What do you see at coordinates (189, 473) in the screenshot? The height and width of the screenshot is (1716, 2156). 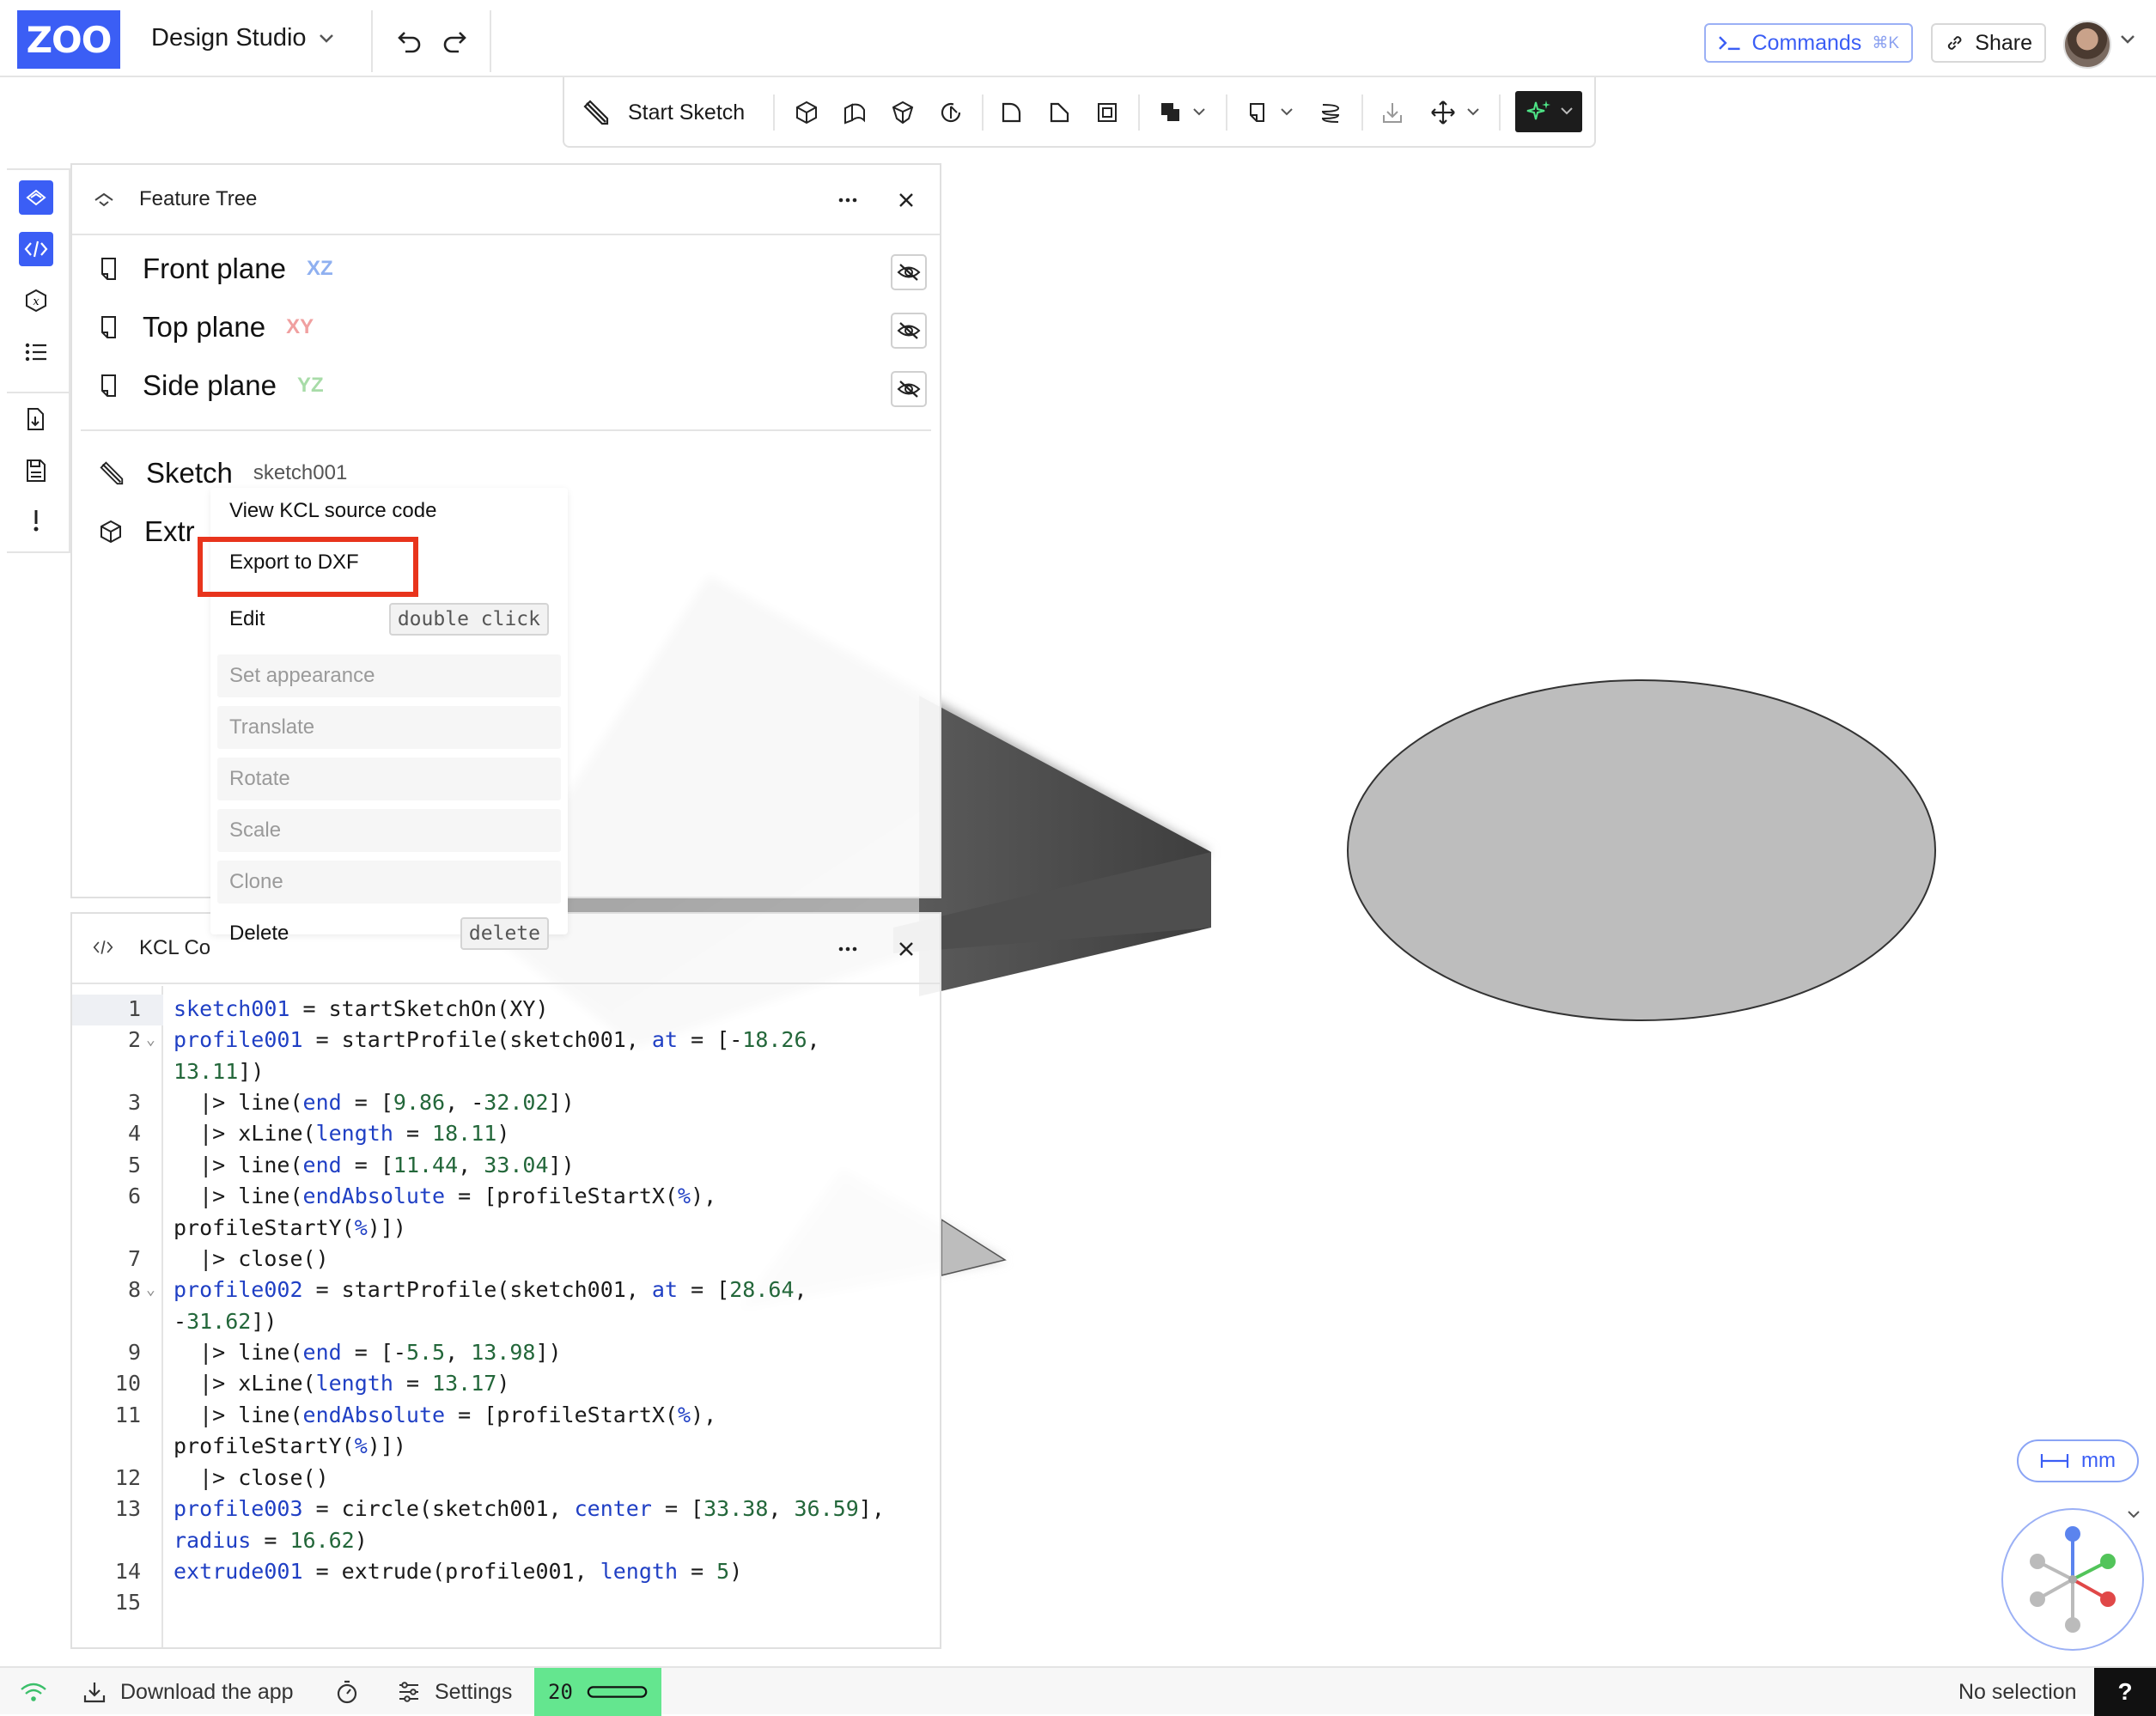 I see `tree-item-label: Sketch` at bounding box center [189, 473].